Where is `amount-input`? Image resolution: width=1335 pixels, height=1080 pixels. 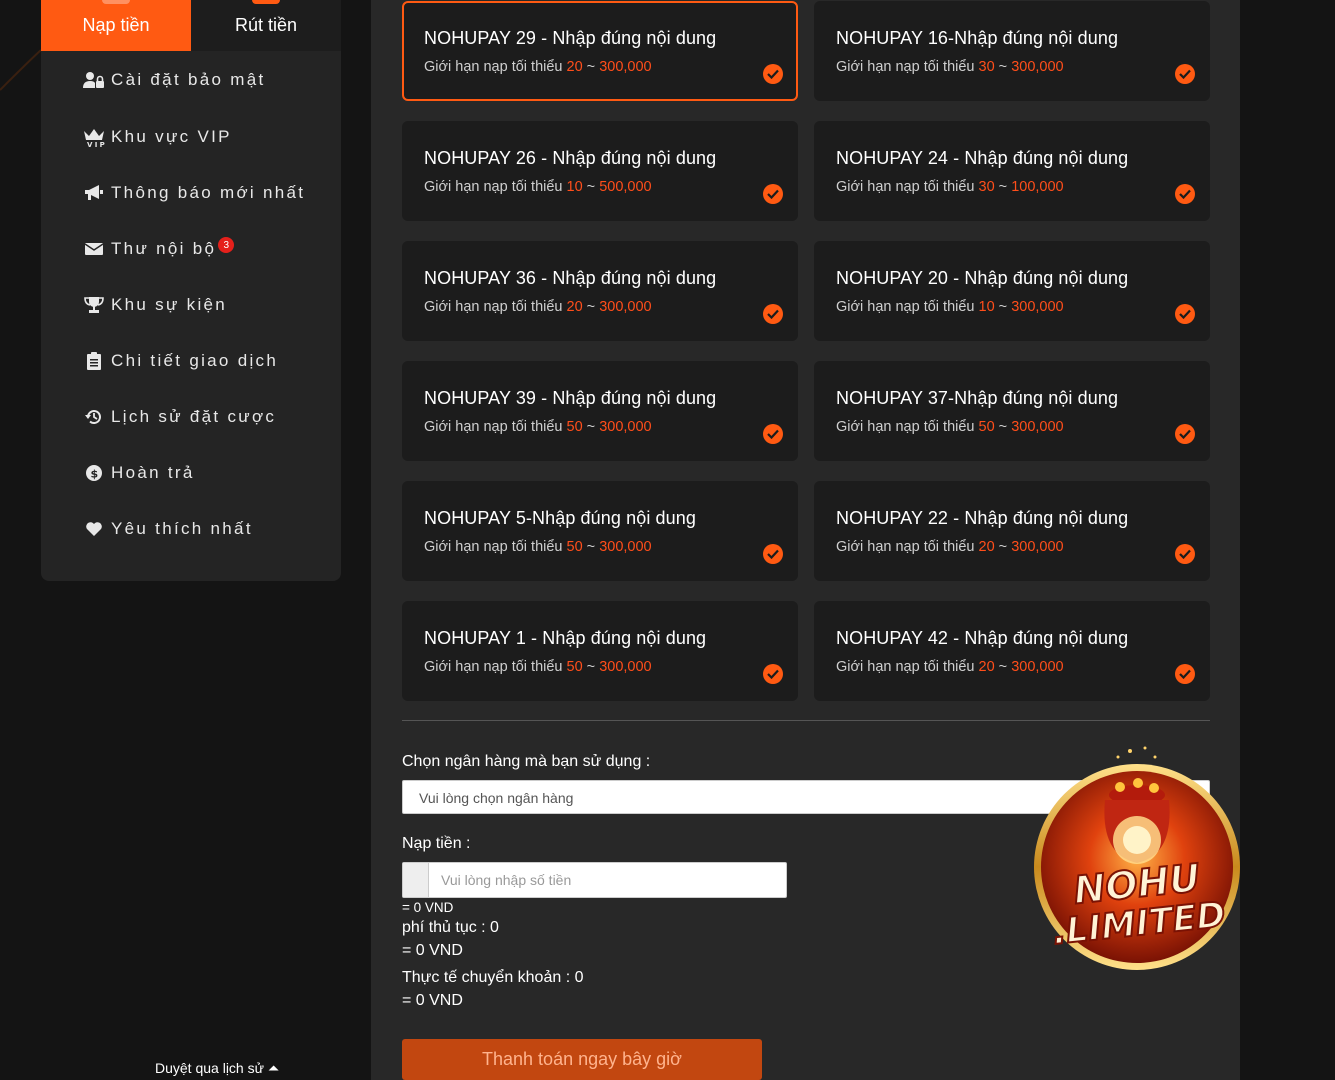 amount-input is located at coordinates (607, 880).